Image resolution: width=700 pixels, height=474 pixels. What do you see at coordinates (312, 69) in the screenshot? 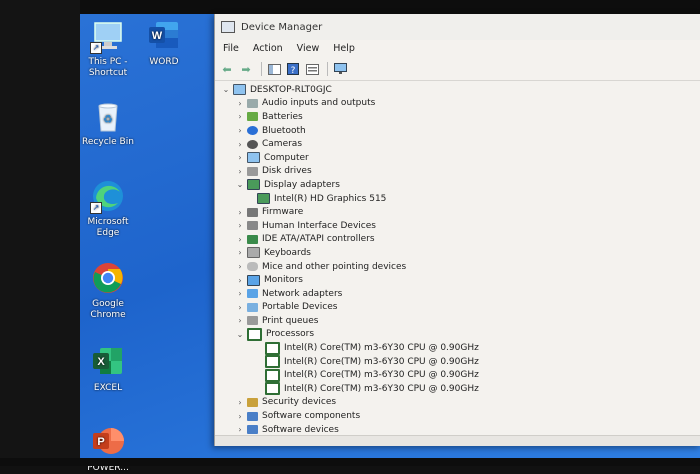
I see `properties-button` at bounding box center [312, 69].